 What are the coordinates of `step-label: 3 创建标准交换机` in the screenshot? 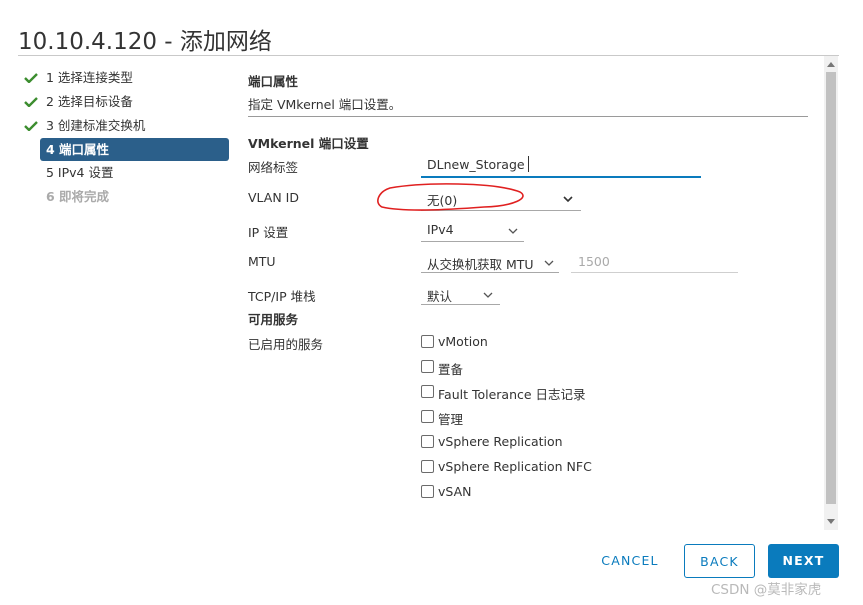 It's located at (96, 125).